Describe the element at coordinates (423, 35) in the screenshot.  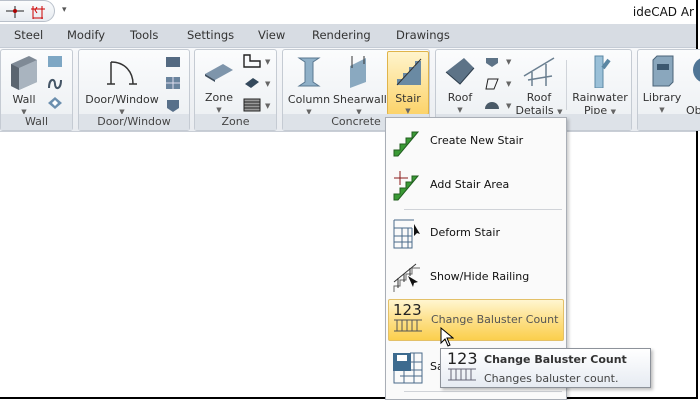
I see `tab-drawings: Drawings` at that location.